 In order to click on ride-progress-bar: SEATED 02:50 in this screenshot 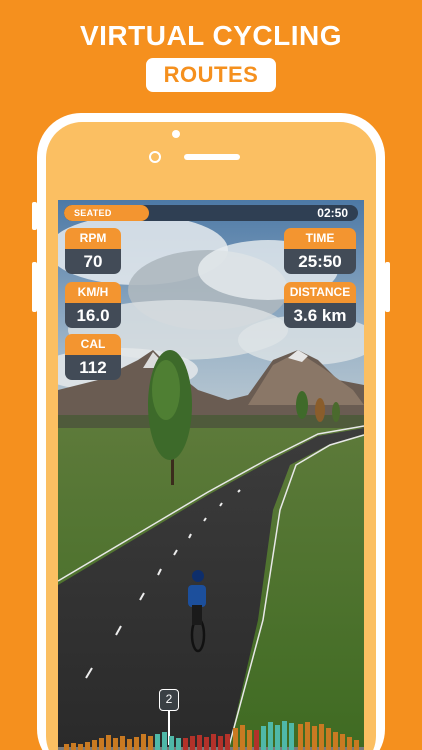, I will do `click(211, 213)`.